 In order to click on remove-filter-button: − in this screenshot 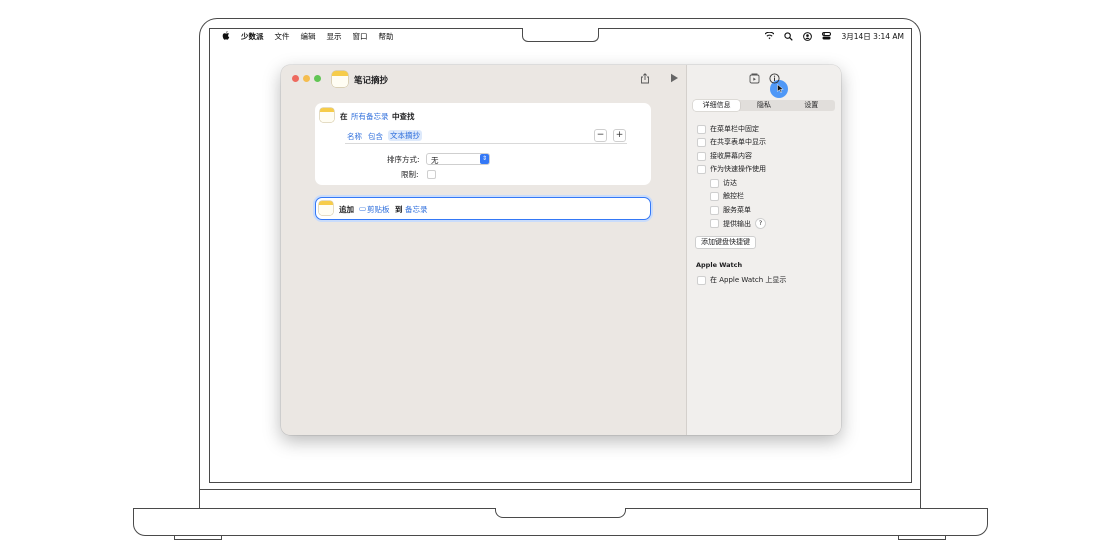, I will do `click(600, 135)`.